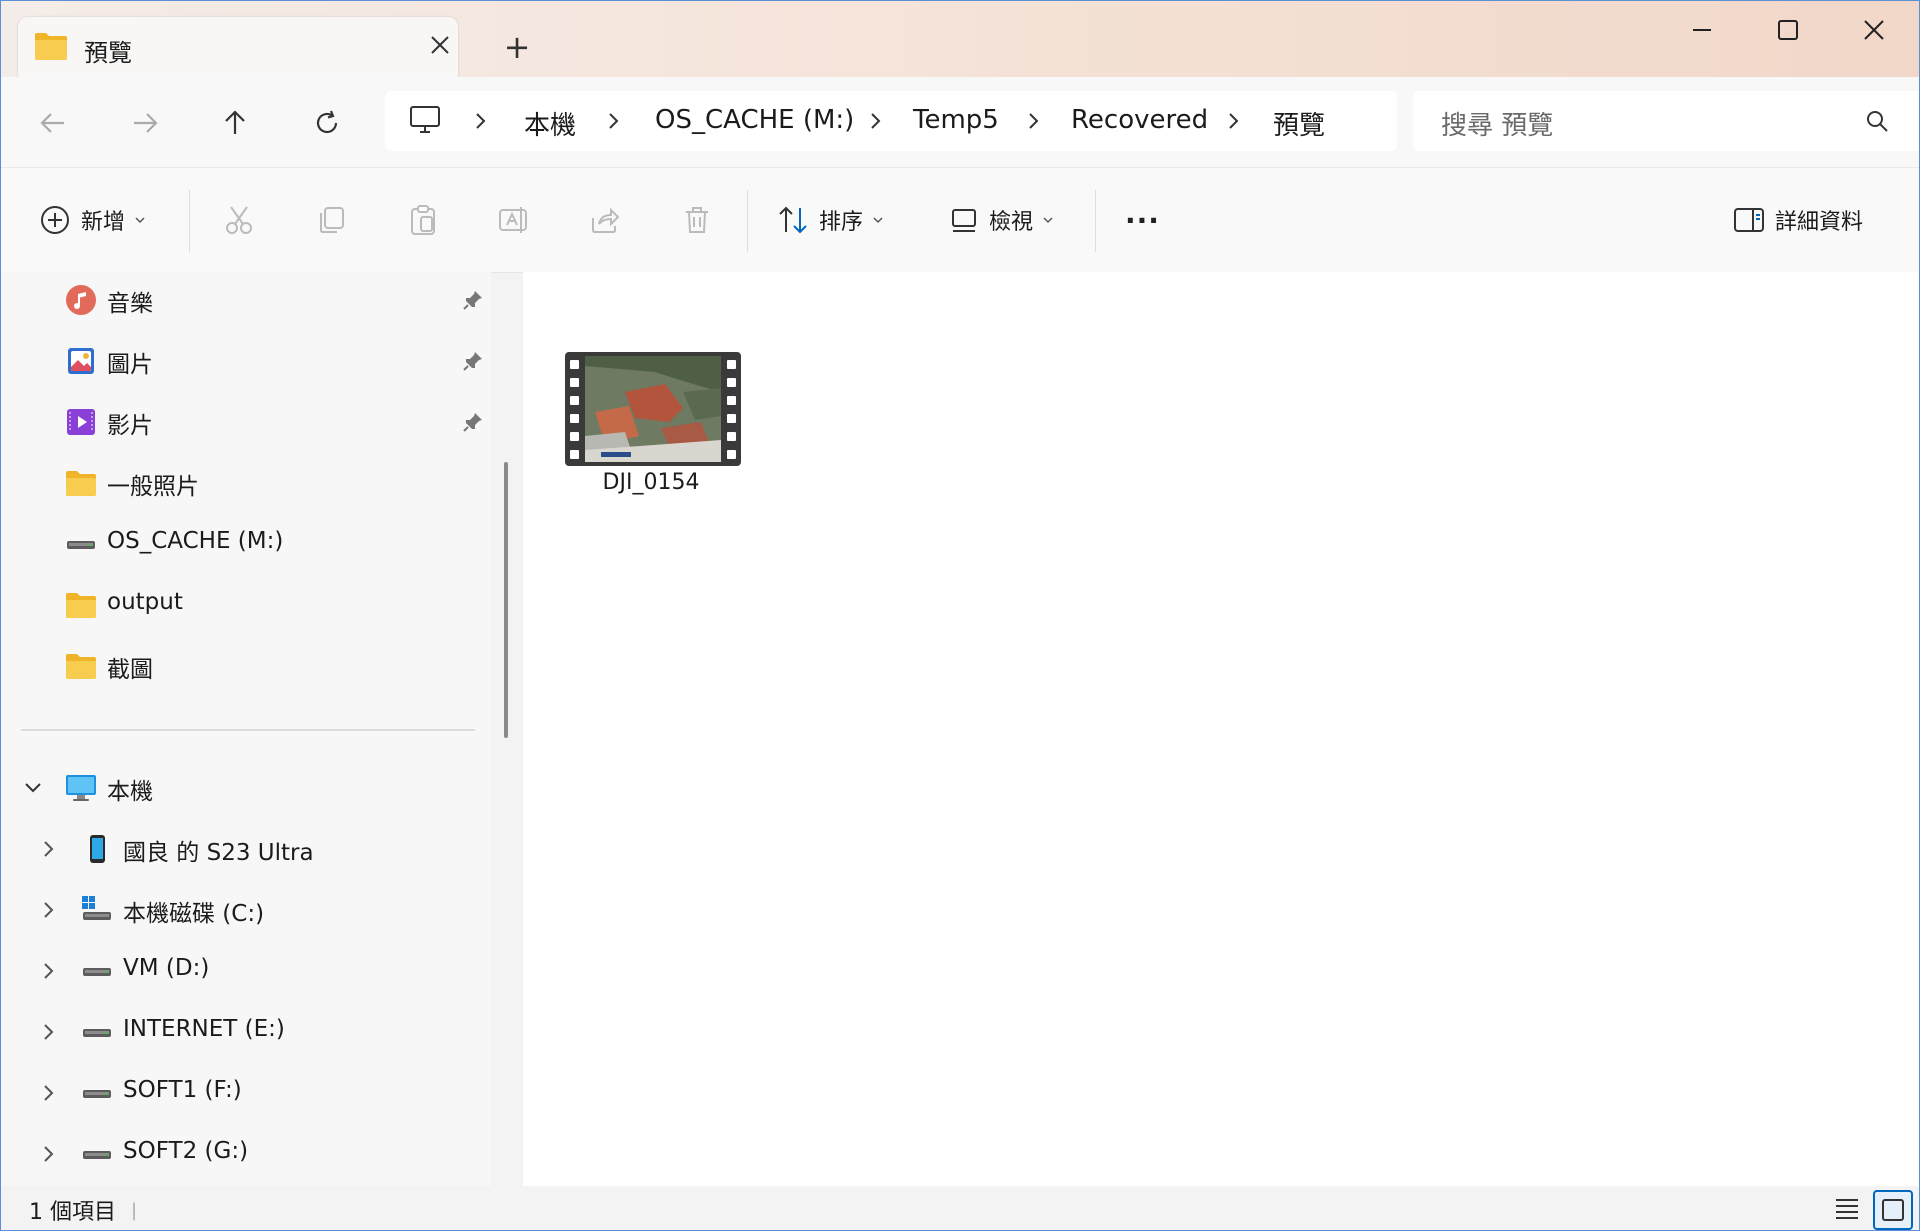  I want to click on phone-icon, so click(97, 849).